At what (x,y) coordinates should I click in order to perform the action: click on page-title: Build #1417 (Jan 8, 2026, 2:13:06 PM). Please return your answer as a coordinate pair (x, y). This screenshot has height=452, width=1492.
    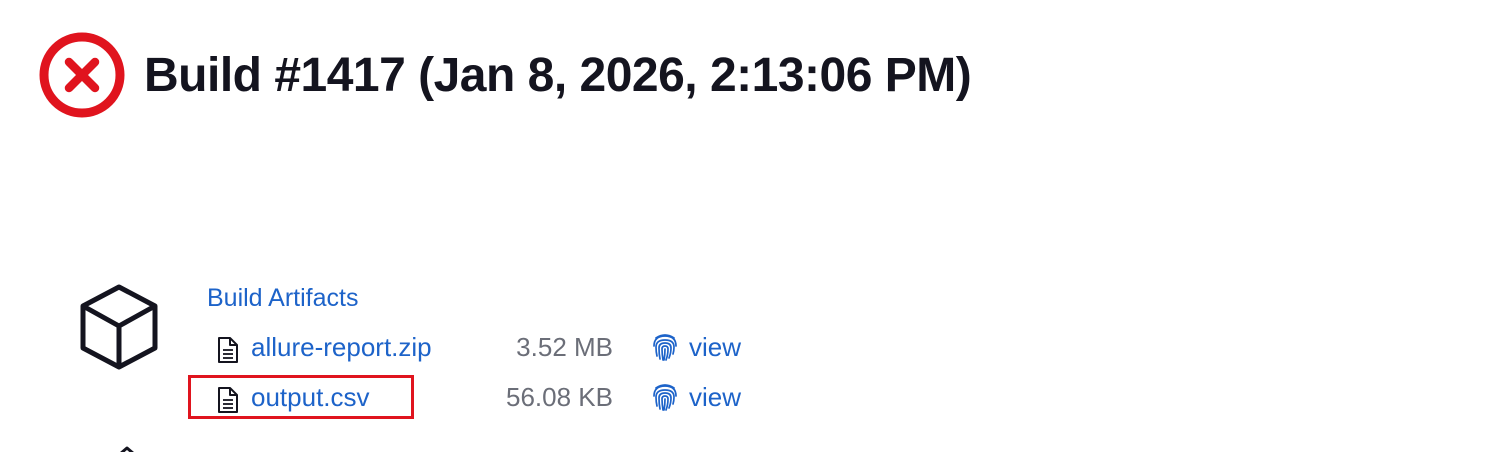
    Looking at the image, I should click on (558, 75).